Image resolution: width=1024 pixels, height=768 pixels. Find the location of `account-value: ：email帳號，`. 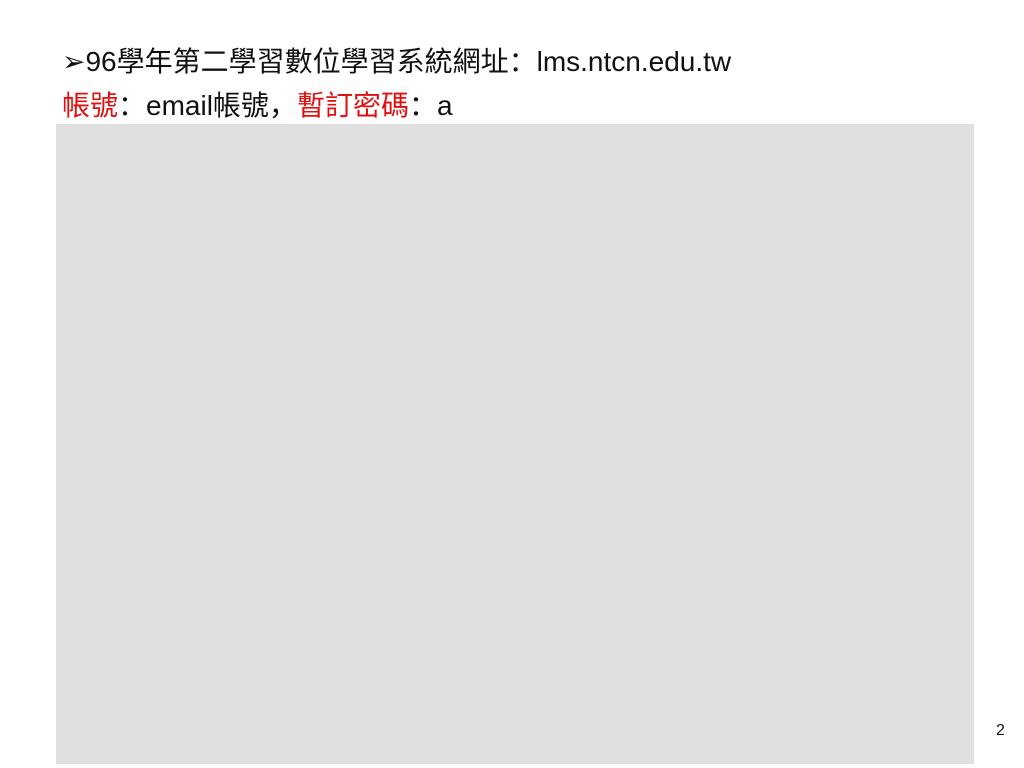

account-value: ：email帳號， is located at coordinates (207, 105).